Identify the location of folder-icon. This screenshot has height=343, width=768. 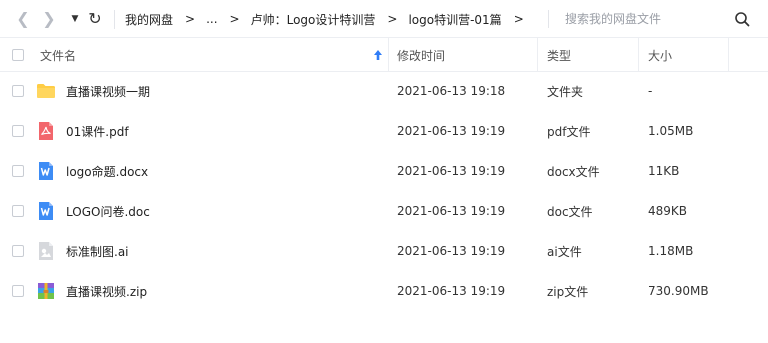
(46, 91).